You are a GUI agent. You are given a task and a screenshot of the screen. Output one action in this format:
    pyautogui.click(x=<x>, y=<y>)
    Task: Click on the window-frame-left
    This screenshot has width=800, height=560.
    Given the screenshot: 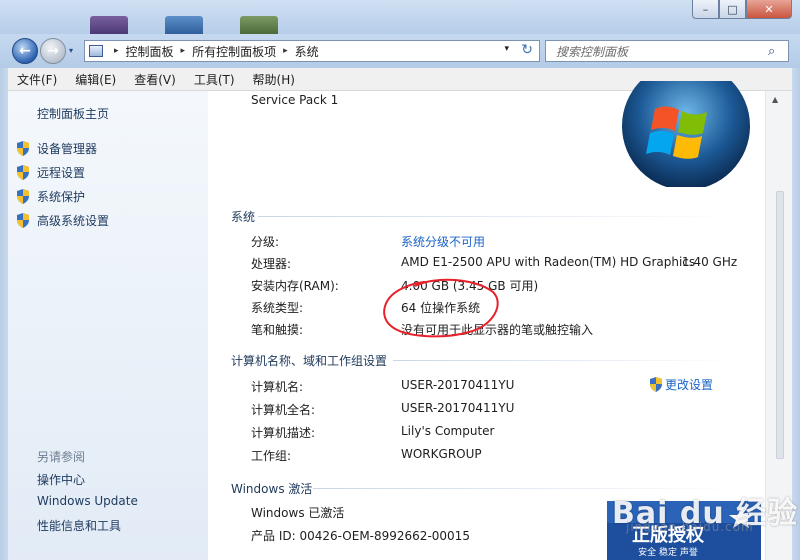 What is the action you would take?
    pyautogui.click(x=4, y=314)
    